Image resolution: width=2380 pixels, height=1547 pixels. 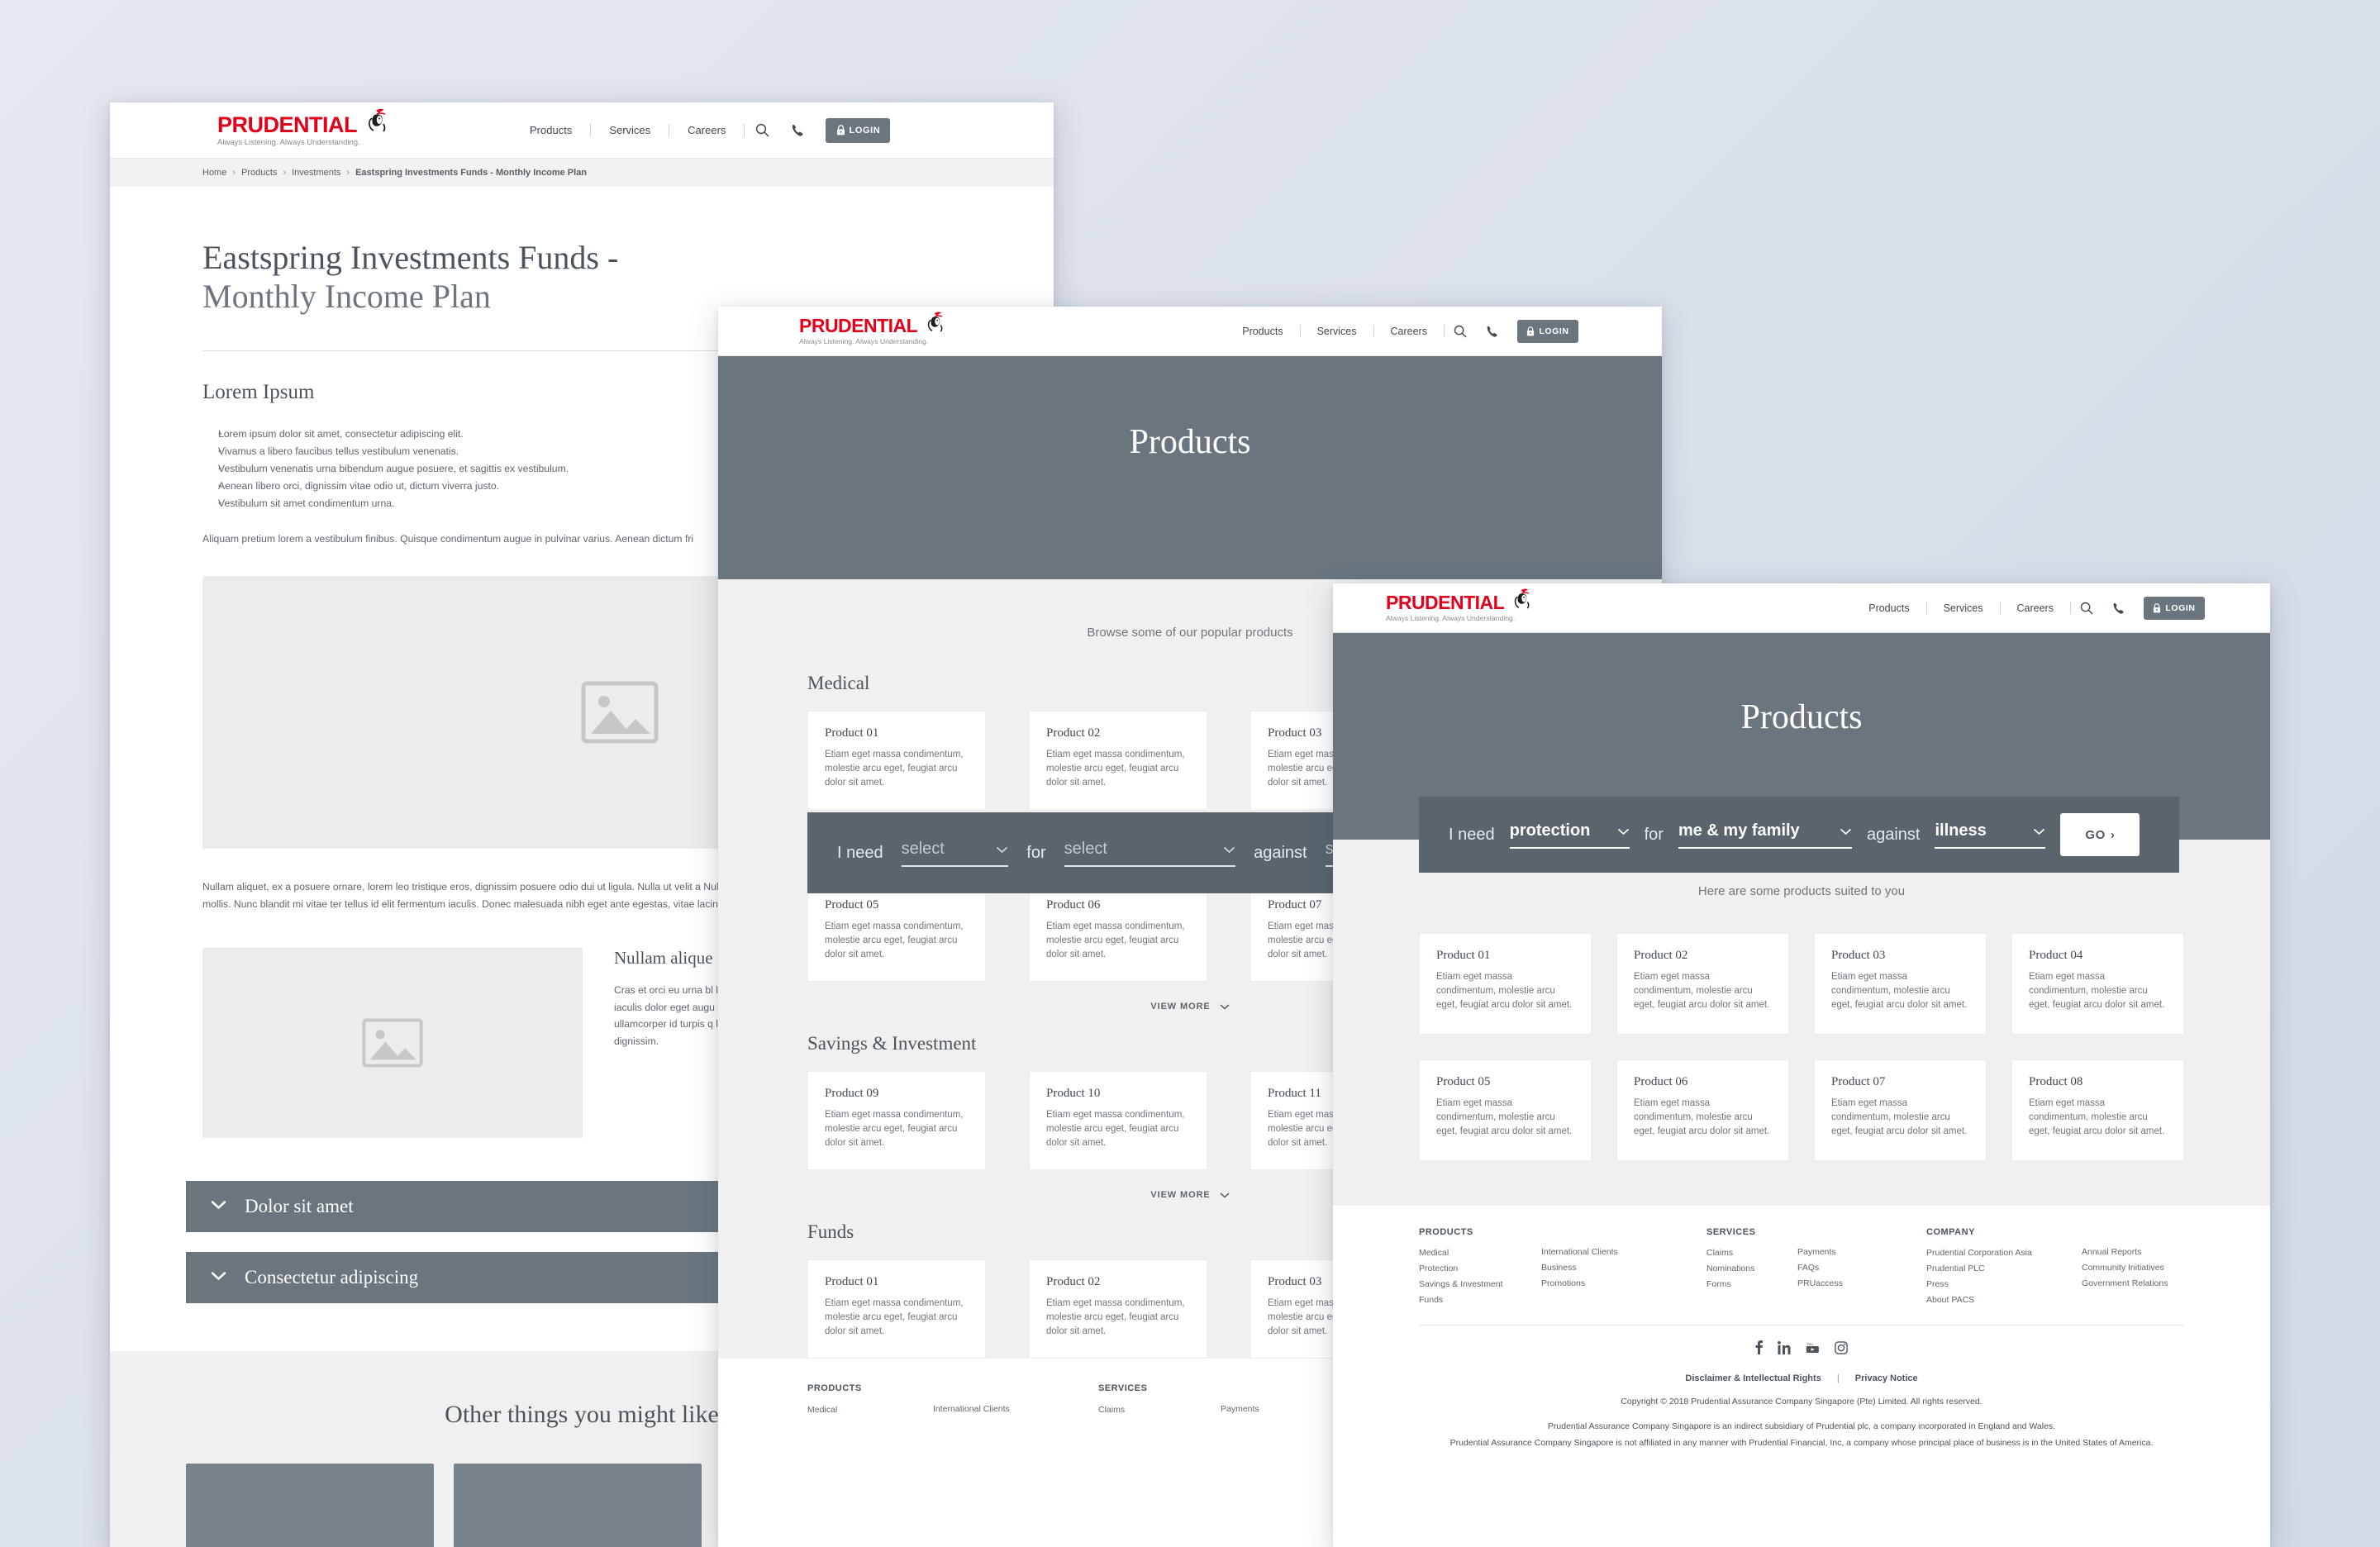 I want to click on footer-link: Protection, so click(x=1480, y=1268).